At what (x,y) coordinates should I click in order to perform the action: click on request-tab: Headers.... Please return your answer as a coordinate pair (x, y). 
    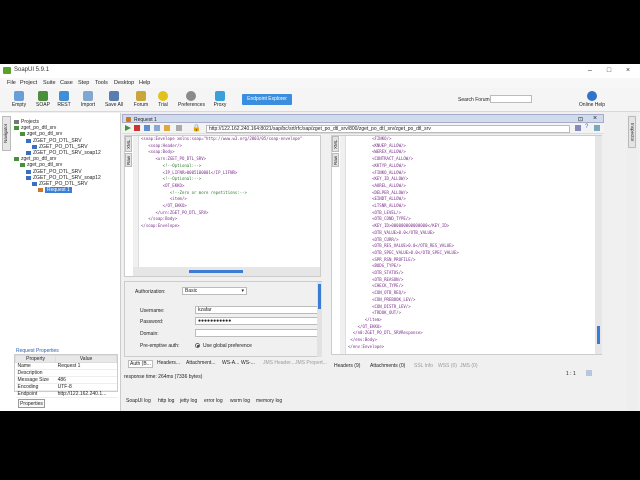
    Looking at the image, I should click on (168, 363).